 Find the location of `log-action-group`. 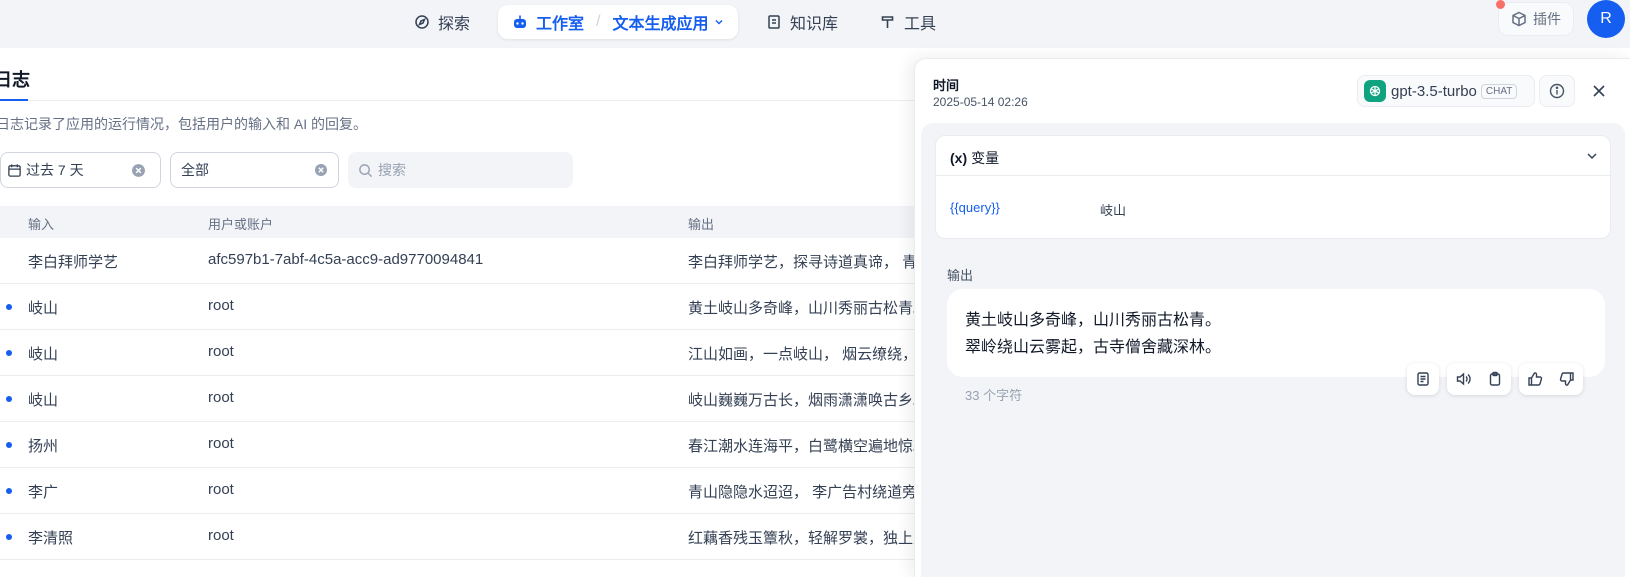

log-action-group is located at coordinates (1423, 379).